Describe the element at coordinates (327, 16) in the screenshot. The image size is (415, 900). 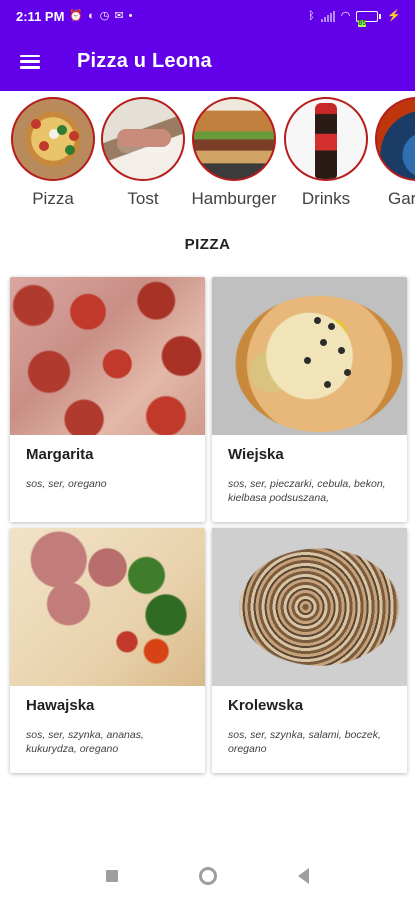
I see `signal-icon` at that location.